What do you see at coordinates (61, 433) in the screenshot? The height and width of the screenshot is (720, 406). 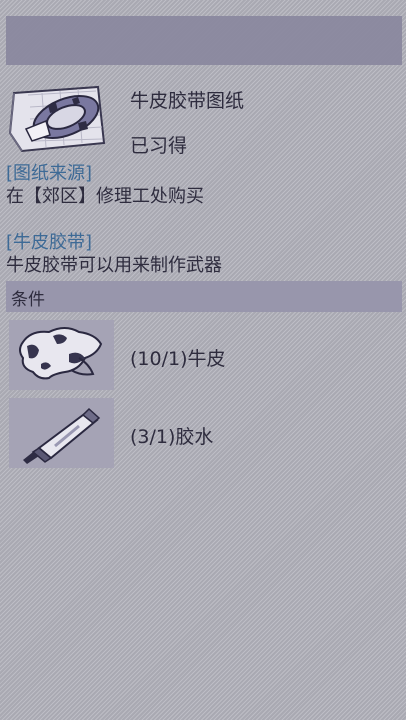 I see `glue-tube-icon` at bounding box center [61, 433].